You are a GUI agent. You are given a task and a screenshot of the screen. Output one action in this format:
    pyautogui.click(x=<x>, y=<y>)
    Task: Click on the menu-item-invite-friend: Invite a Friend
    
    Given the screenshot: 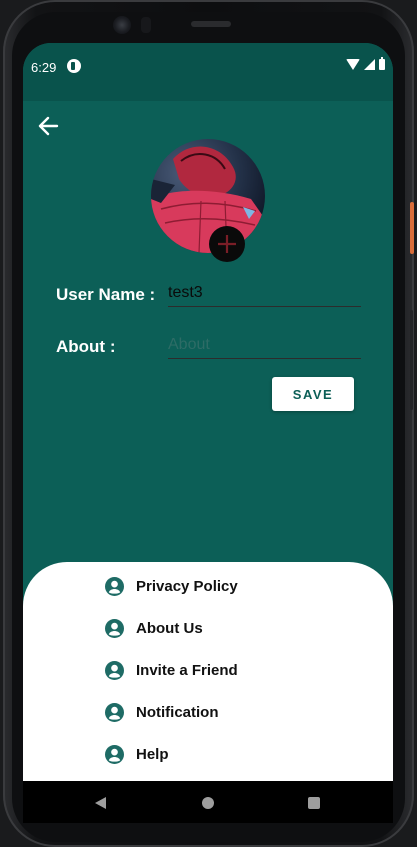 What is the action you would take?
    pyautogui.click(x=171, y=670)
    